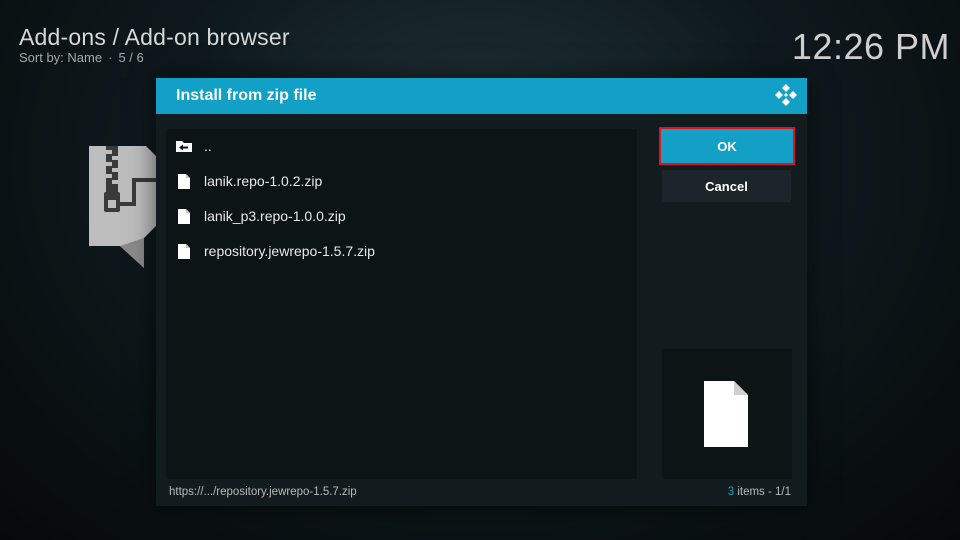 The height and width of the screenshot is (540, 960). What do you see at coordinates (764, 492) in the screenshot?
I see `item-count-suffix: items - 1/1` at bounding box center [764, 492].